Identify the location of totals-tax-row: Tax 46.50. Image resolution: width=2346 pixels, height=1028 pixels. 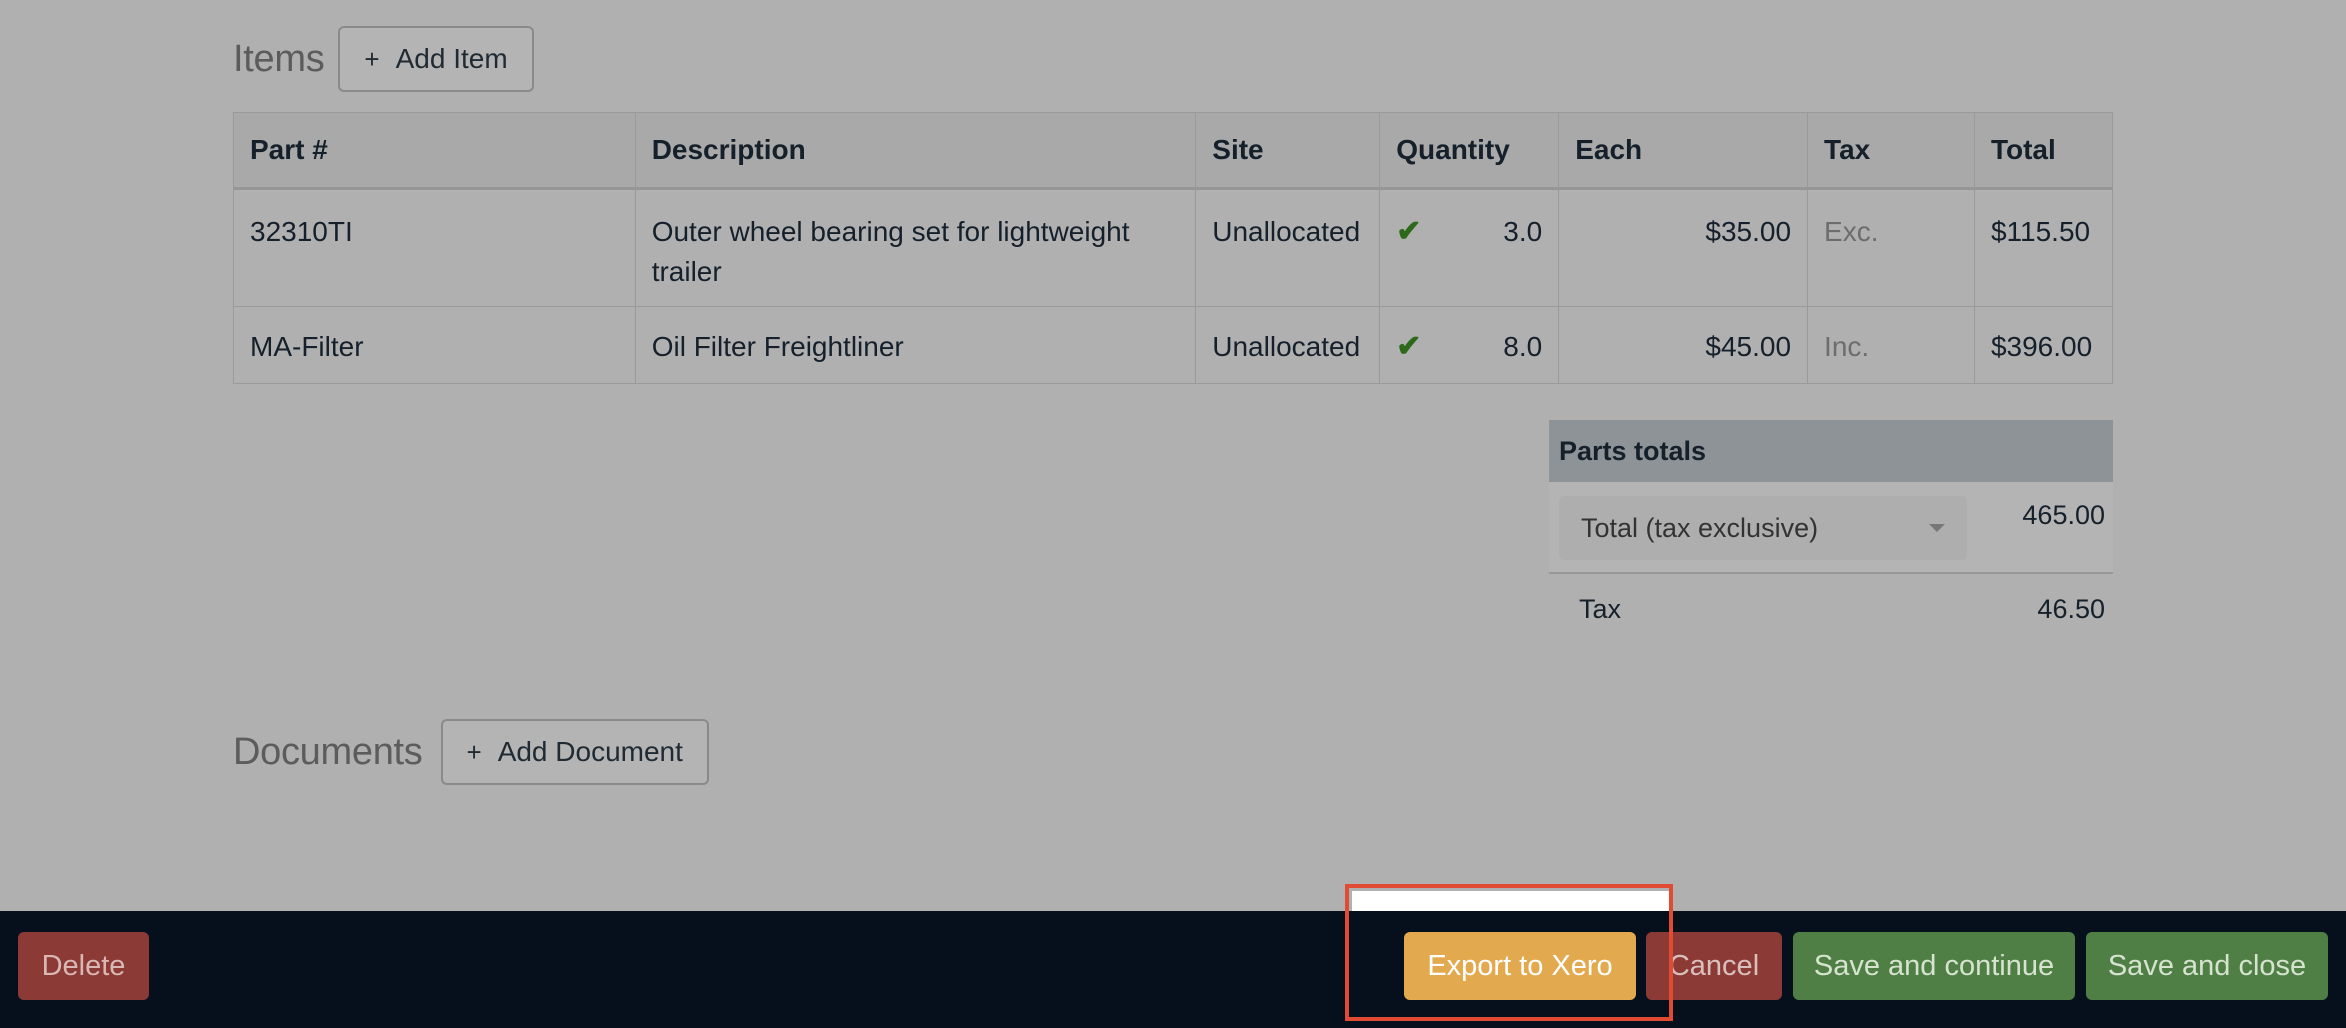
(1831, 604).